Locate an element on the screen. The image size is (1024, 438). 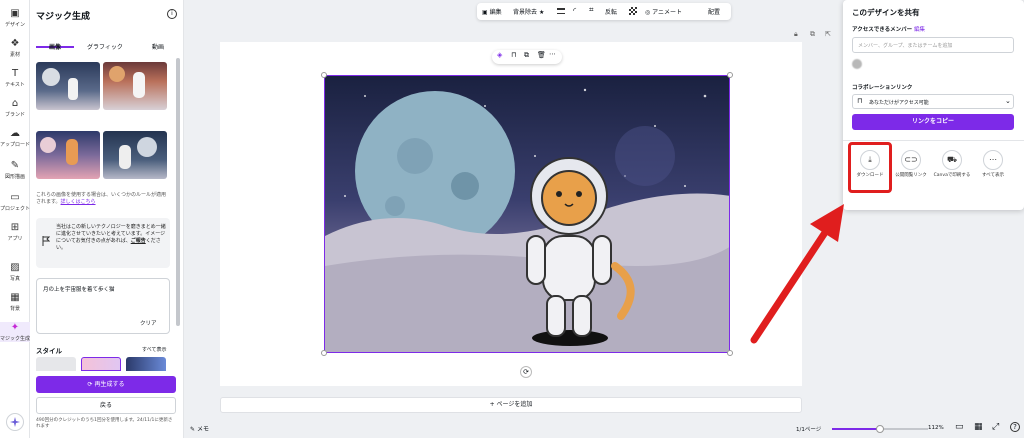
crown-icon: ★ is located at coordinates (541, 12).